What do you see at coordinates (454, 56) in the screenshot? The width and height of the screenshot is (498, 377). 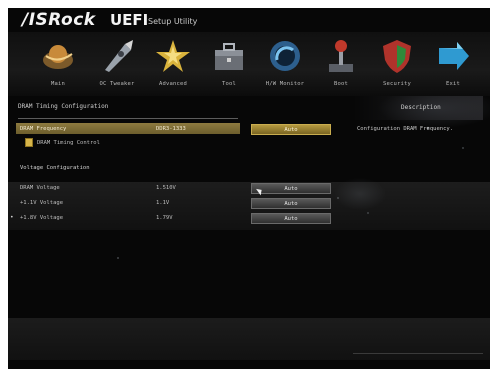 I see `exit-arrow-icon` at bounding box center [454, 56].